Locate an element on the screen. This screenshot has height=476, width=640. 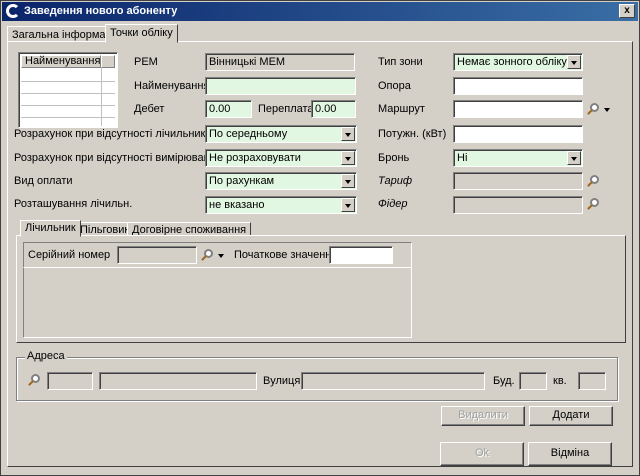
initial-value-field is located at coordinates (361, 255).